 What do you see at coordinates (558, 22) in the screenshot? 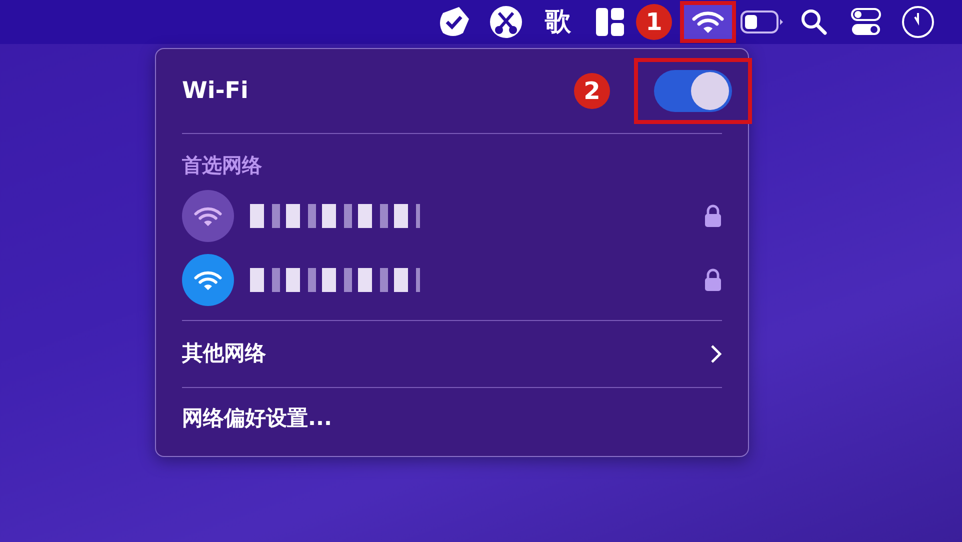
I see `lyrics-menu-item: 歌` at bounding box center [558, 22].